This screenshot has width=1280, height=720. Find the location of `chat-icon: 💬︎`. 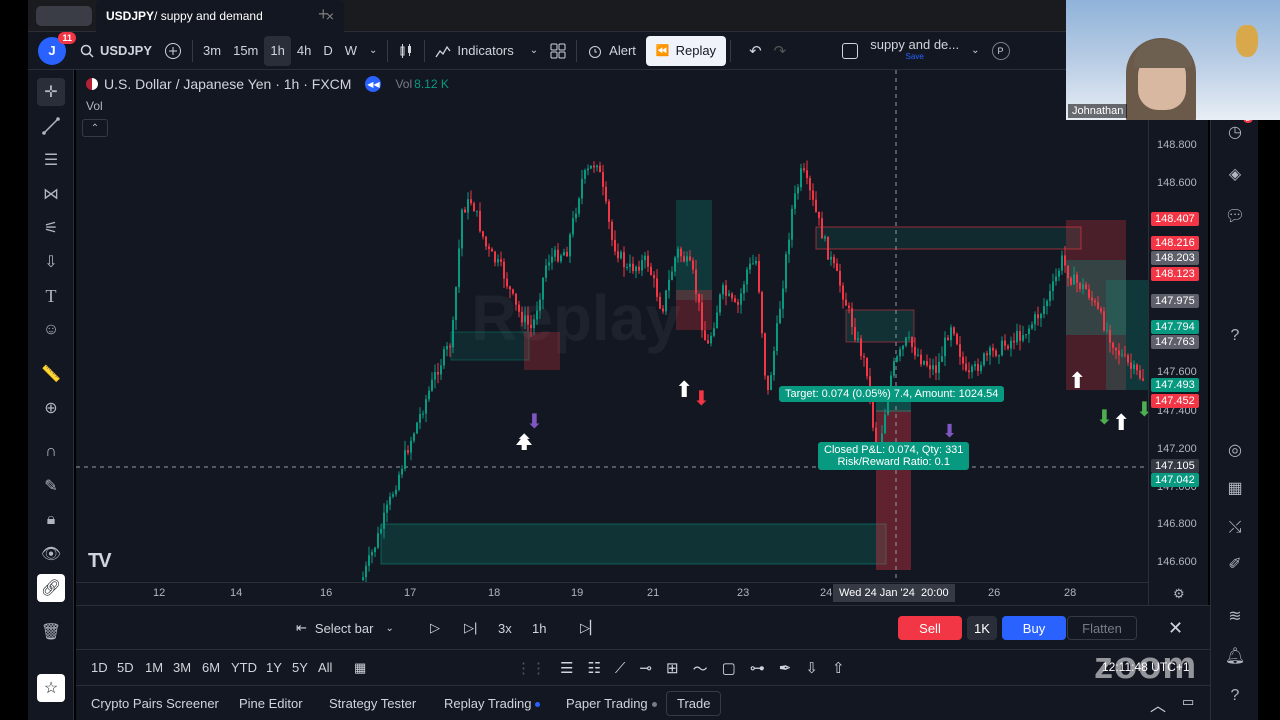

chat-icon: 💬︎ is located at coordinates (1235, 216).